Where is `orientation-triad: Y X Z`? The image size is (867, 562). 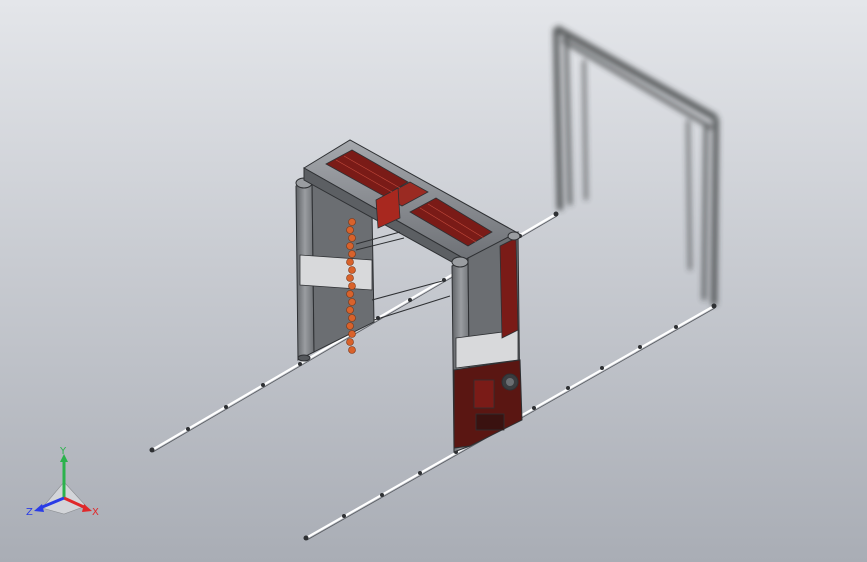
orientation-triad: Y X Z is located at coordinates (66, 486).